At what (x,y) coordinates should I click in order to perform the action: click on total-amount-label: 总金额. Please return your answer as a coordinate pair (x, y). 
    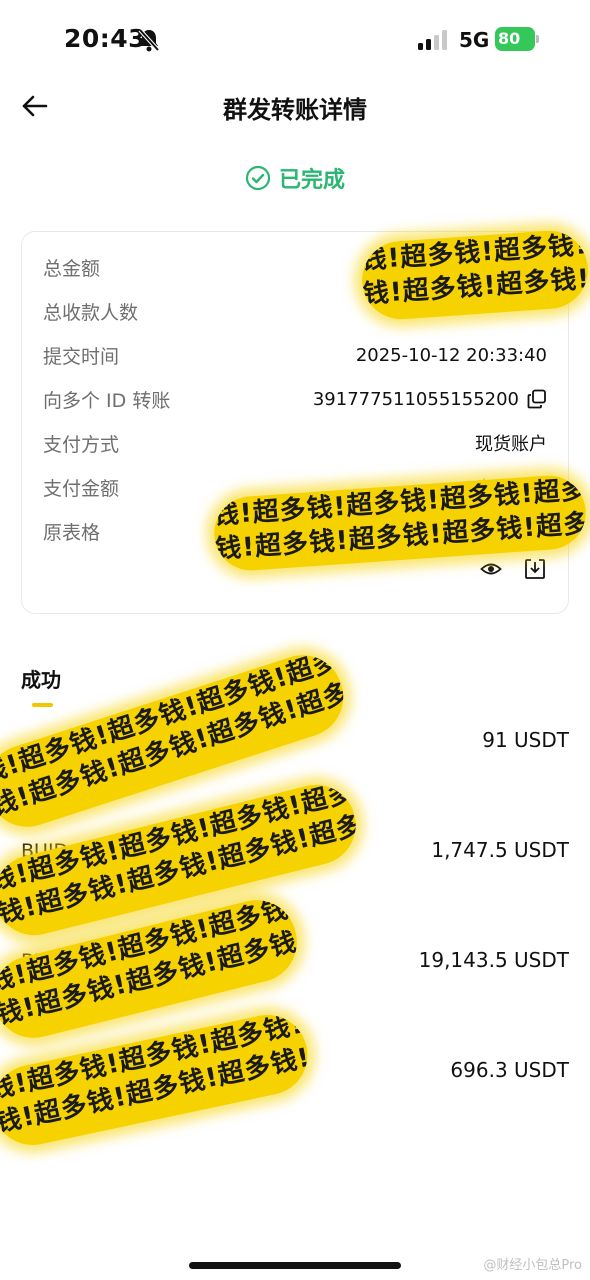
    Looking at the image, I should click on (72, 268).